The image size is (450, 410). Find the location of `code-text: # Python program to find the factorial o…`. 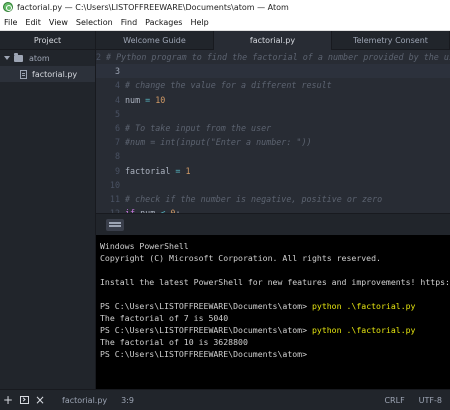

code-text: # Python program to find the factorial o… is located at coordinates (278, 57).